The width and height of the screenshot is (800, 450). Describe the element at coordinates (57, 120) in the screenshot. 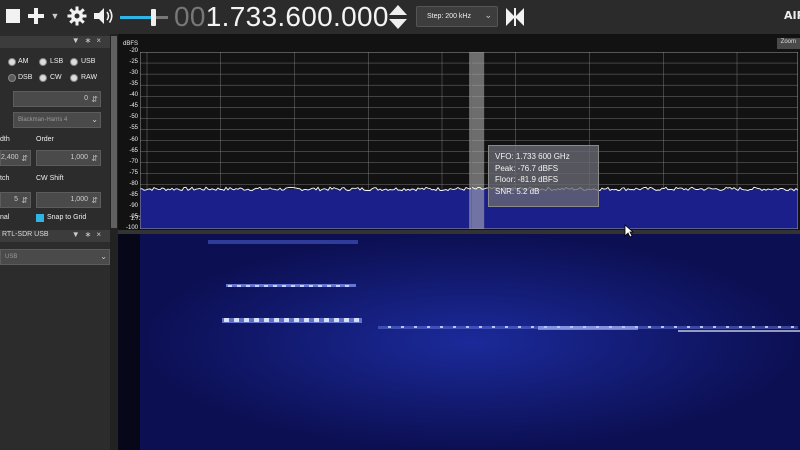

I see `window-select: Blackman-Harris 4 ⌄` at that location.